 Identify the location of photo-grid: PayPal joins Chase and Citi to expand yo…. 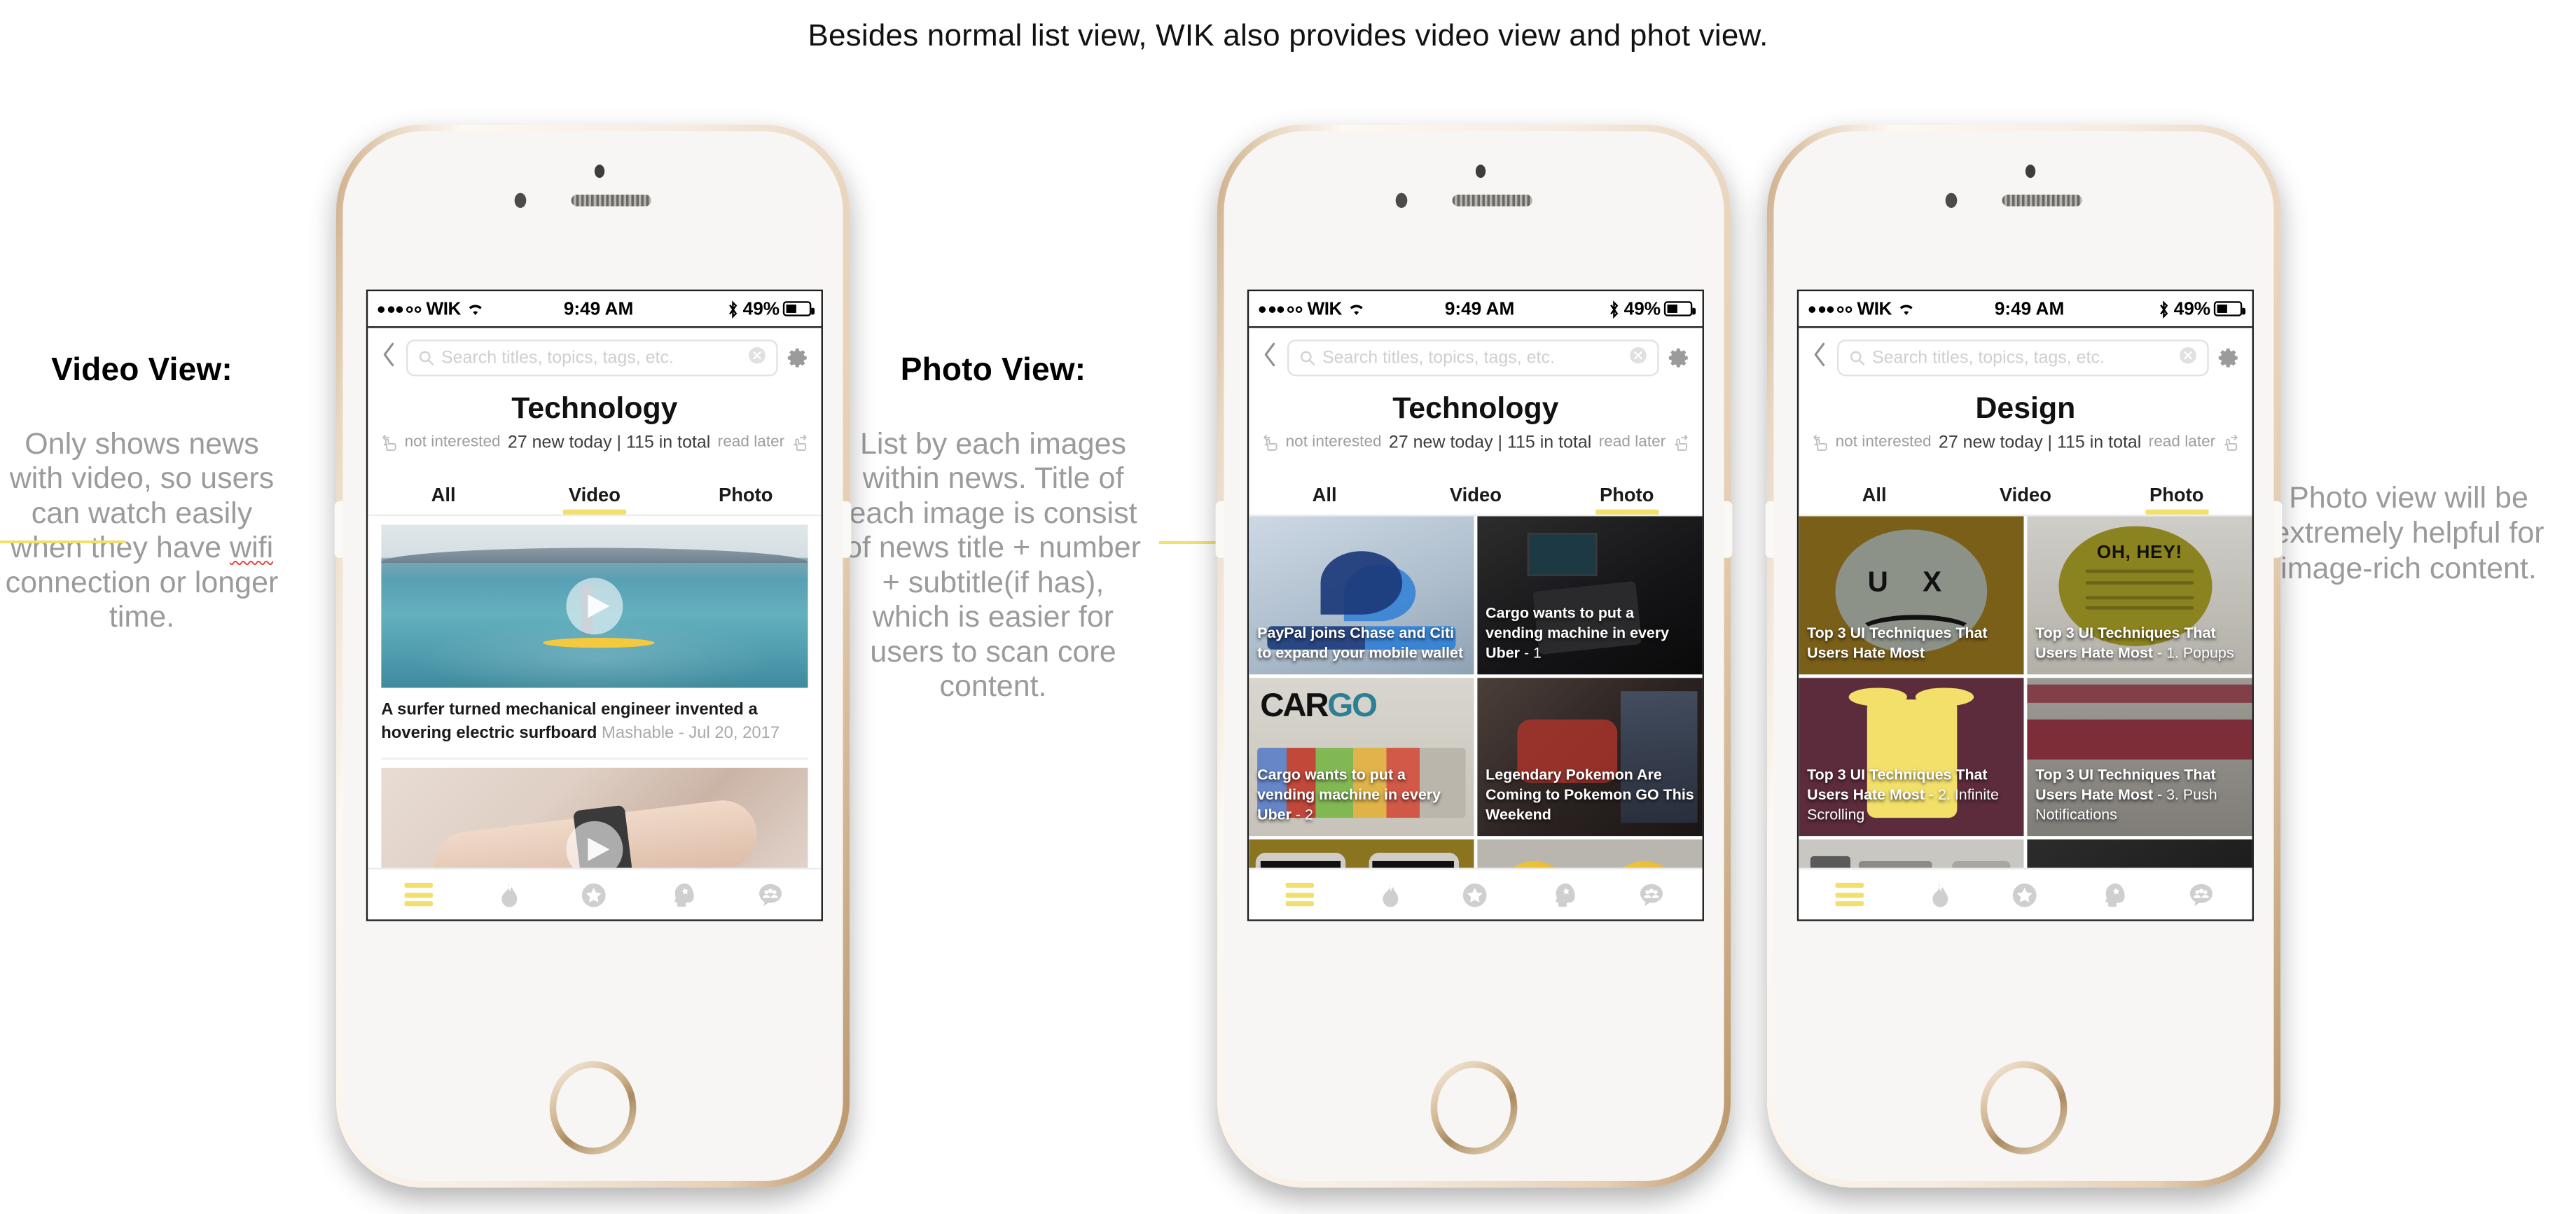
(1476, 692).